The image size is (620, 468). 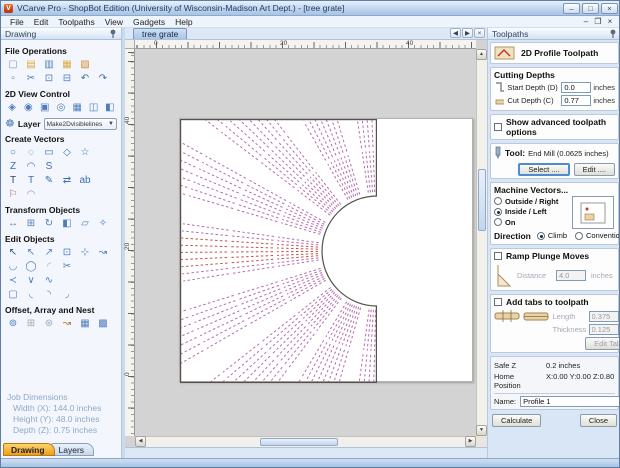 What do you see at coordinates (31, 166) in the screenshot?
I see `draw-arc-icon: ◠` at bounding box center [31, 166].